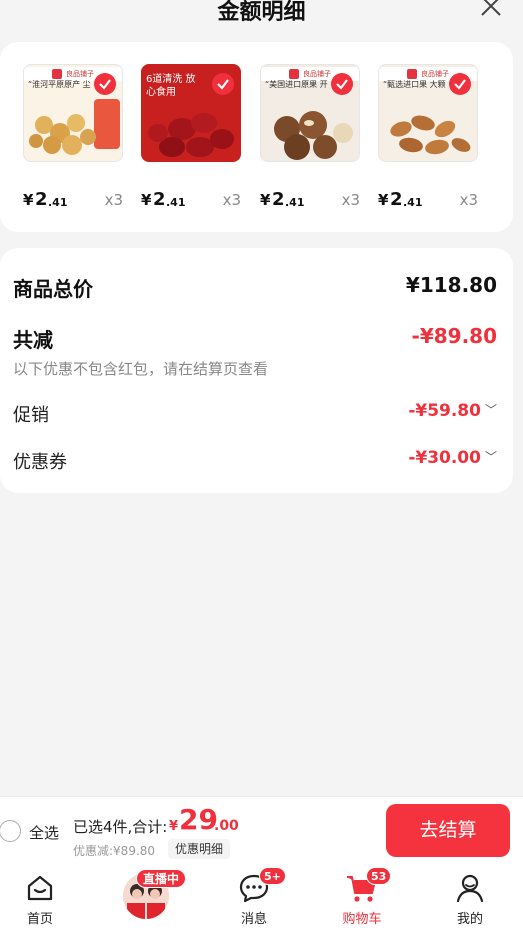 Image resolution: width=523 pixels, height=931 pixels. I want to click on checkout-bar: 全选 已选4件,合计: ¥ 29 .00 优惠减:¥89.80 优惠明细 去结算, so click(261, 829).